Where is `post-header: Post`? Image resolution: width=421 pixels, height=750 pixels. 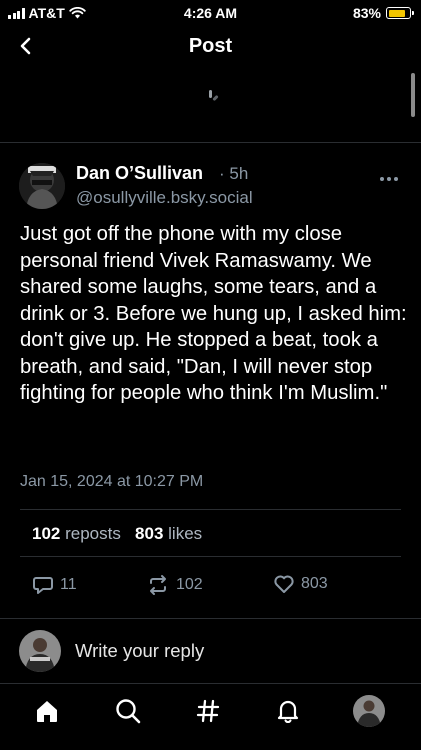 post-header: Post is located at coordinates (210, 47).